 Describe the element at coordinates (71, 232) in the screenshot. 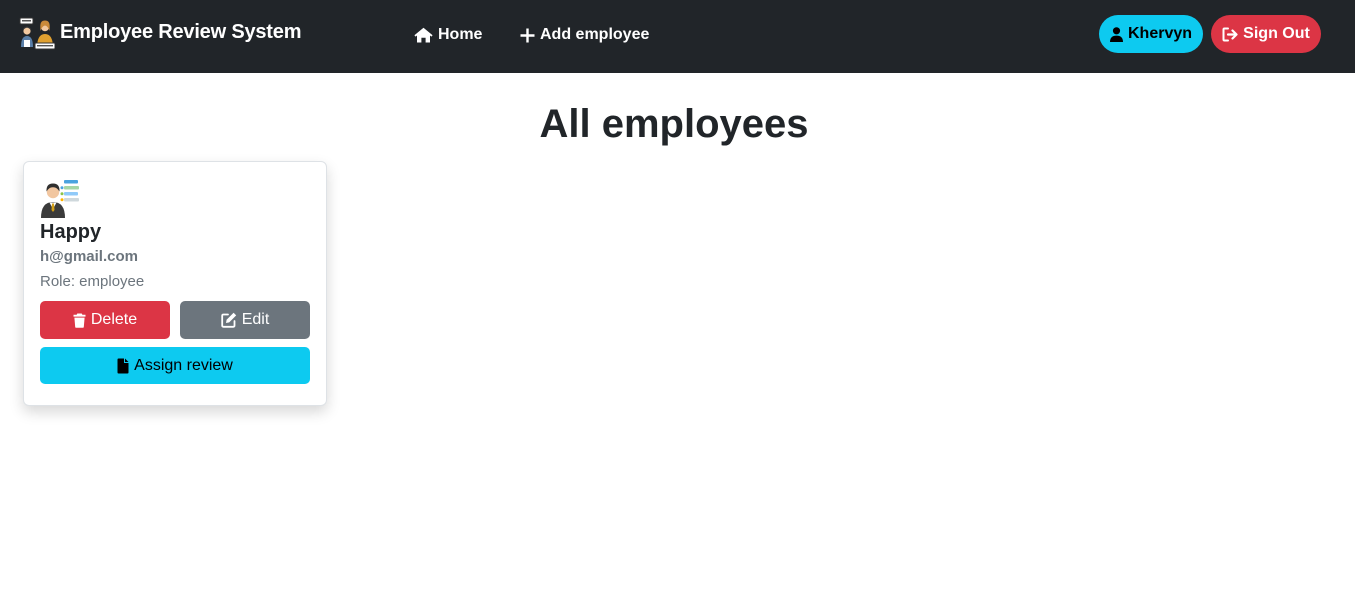

I see `employee-name: Happy` at that location.